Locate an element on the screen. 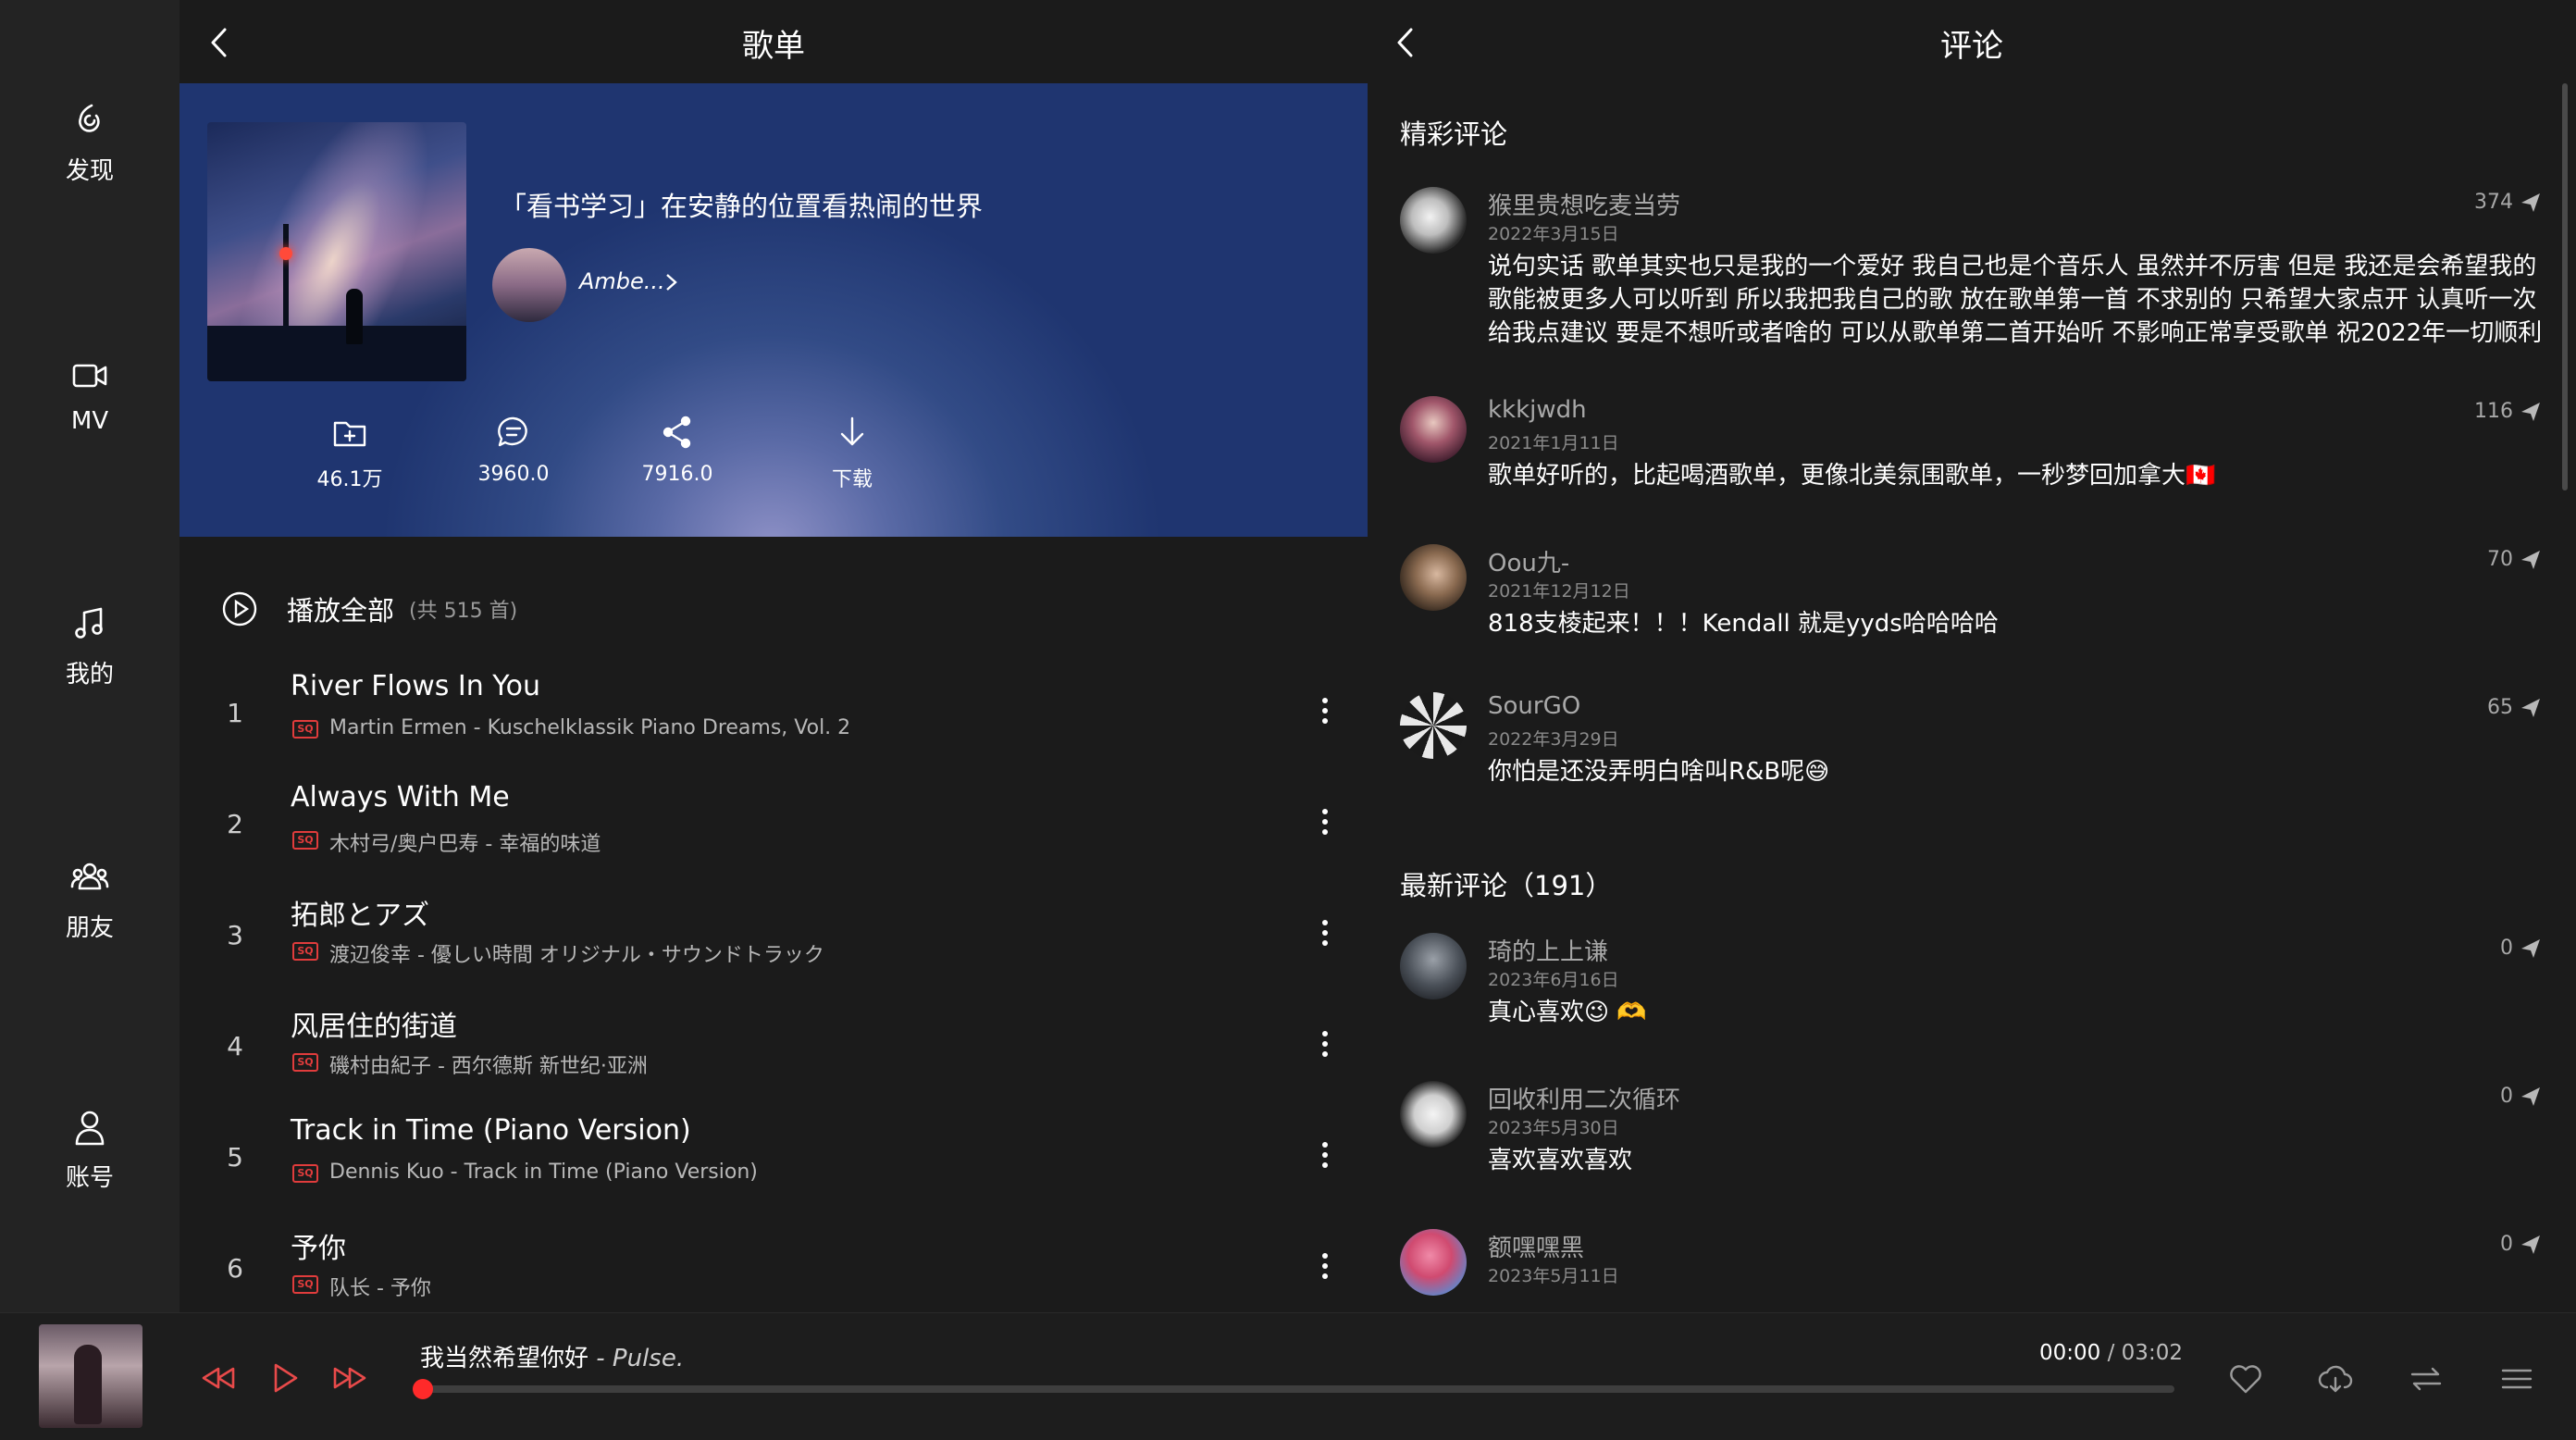 This screenshot has width=2576, height=1440. nav-item-friends: 朋友 is located at coordinates (90, 900).